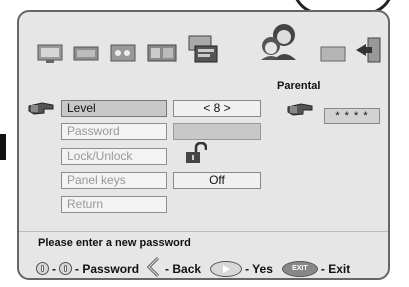  I want to click on right-arrow-key-icon, so click(226, 268).